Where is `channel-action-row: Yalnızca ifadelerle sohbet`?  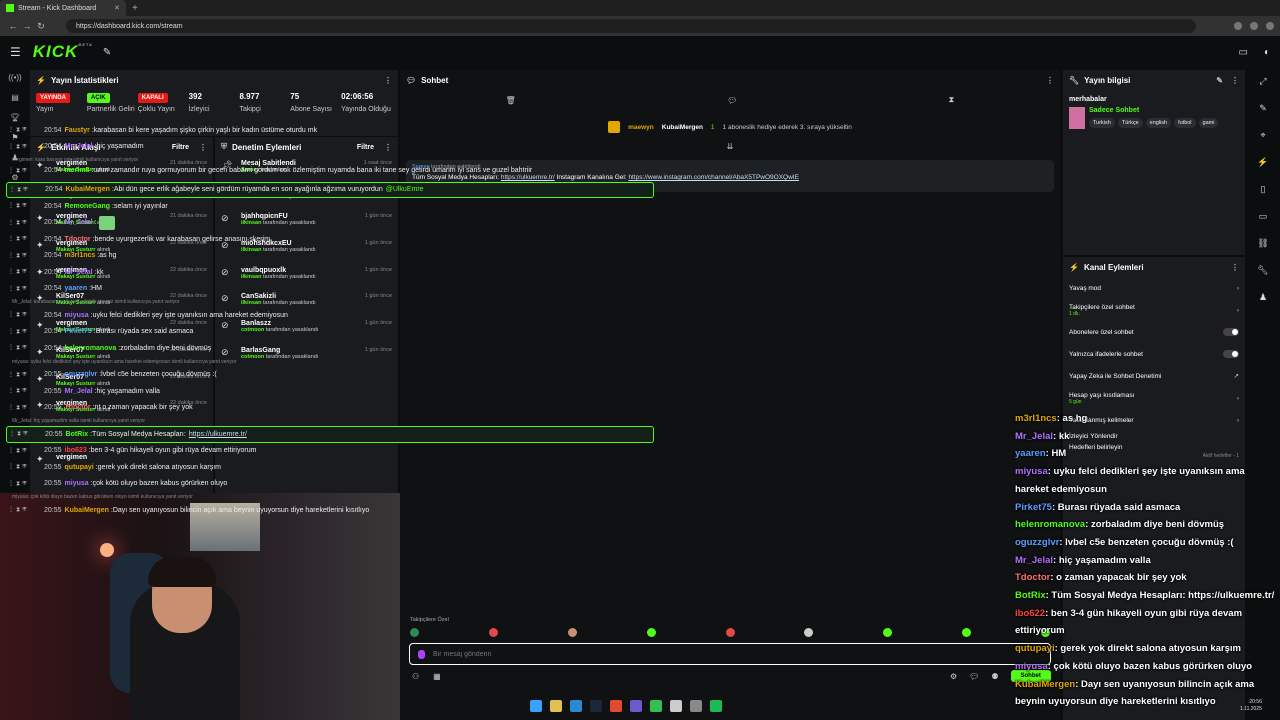 channel-action-row: Yalnızca ifadelerle sohbet is located at coordinates (1154, 354).